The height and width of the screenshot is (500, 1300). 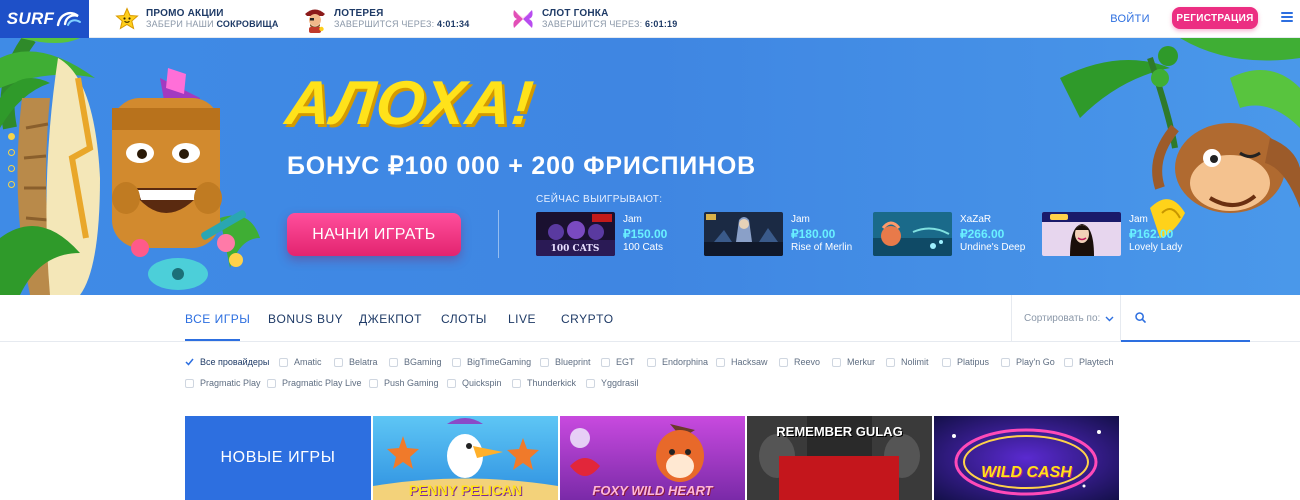 I want to click on tab-crypto: CRYPTO, so click(x=587, y=319).